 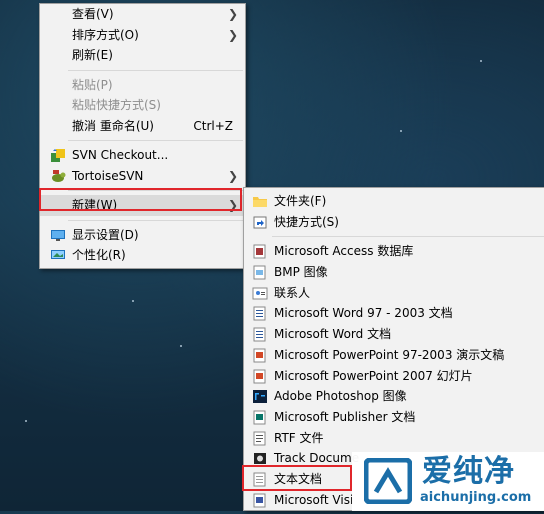 What do you see at coordinates (105, 34) in the screenshot?
I see `menu-item-label: 排序方式(O)` at bounding box center [105, 34].